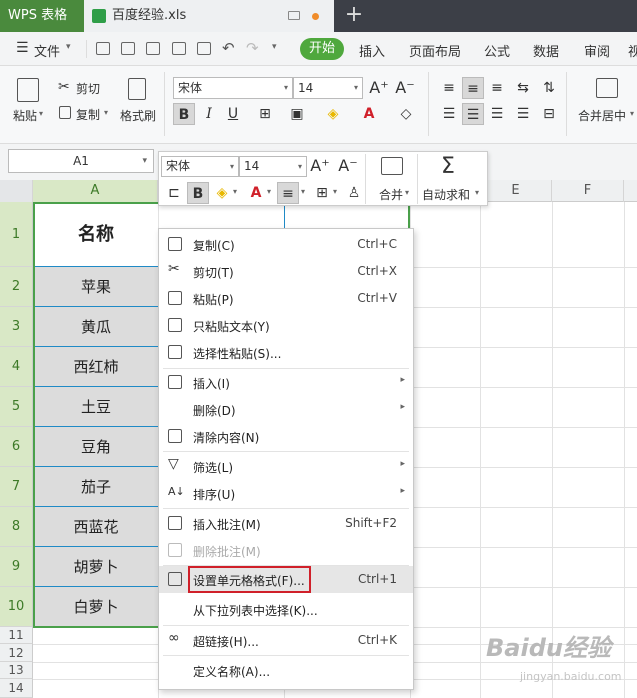 Image resolution: width=637 pixels, height=698 pixels. I want to click on row-header-4: 4, so click(16, 367).